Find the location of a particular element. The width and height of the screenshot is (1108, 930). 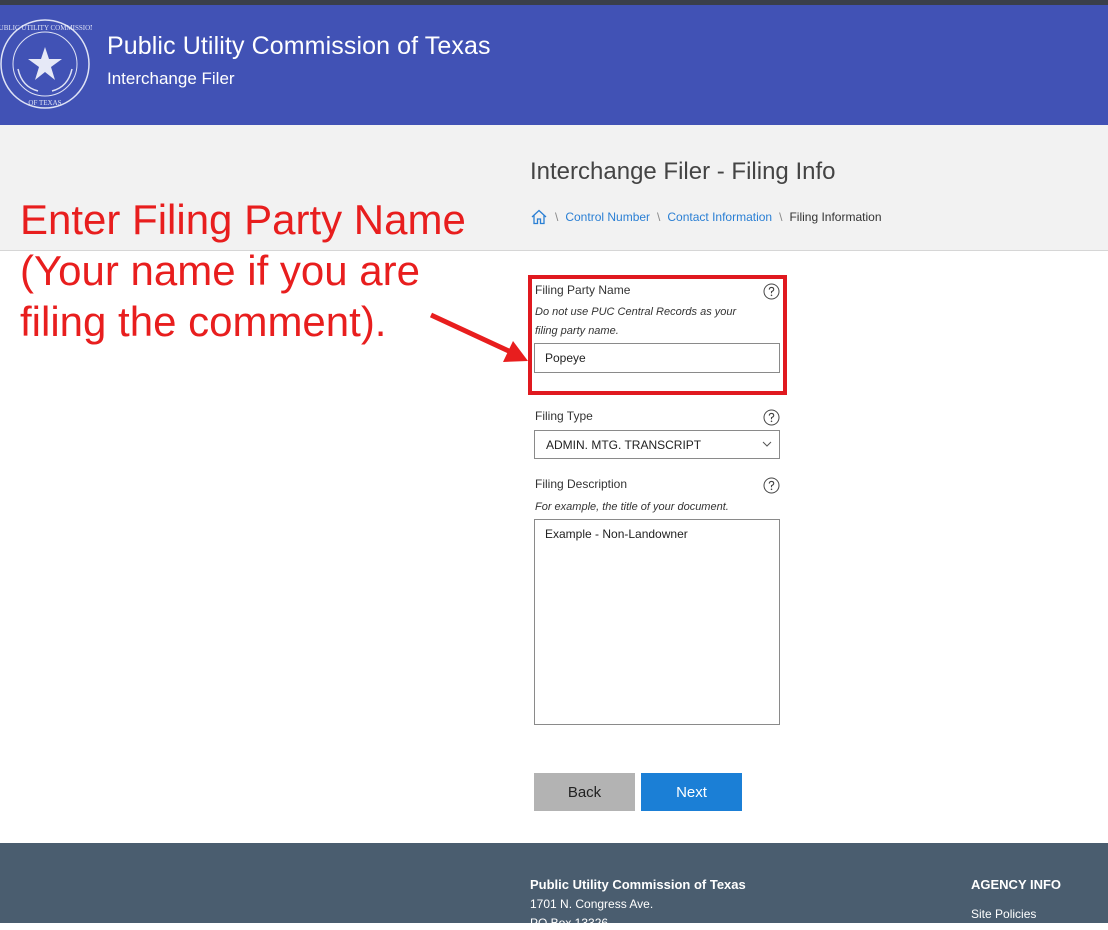

breadcrumb-filing-information: Filing Information is located at coordinates (835, 217).